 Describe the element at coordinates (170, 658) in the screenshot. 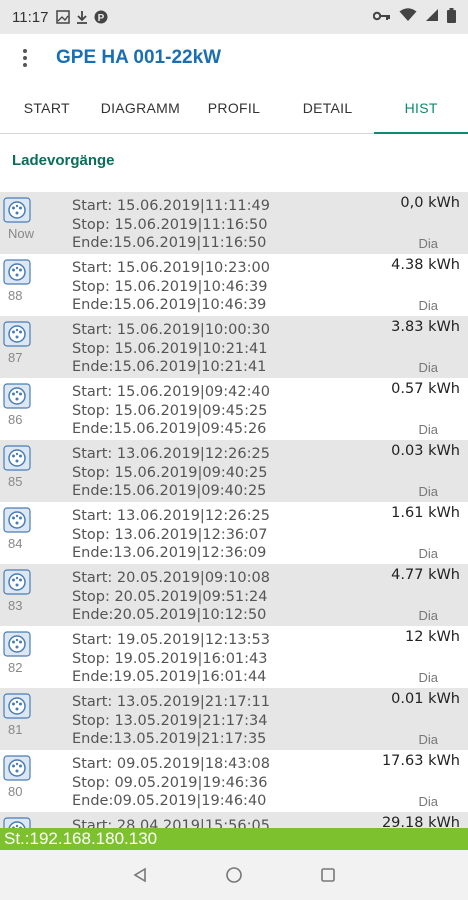

I see `session-stop: Stop: 19.05.2019|16:01:43` at that location.